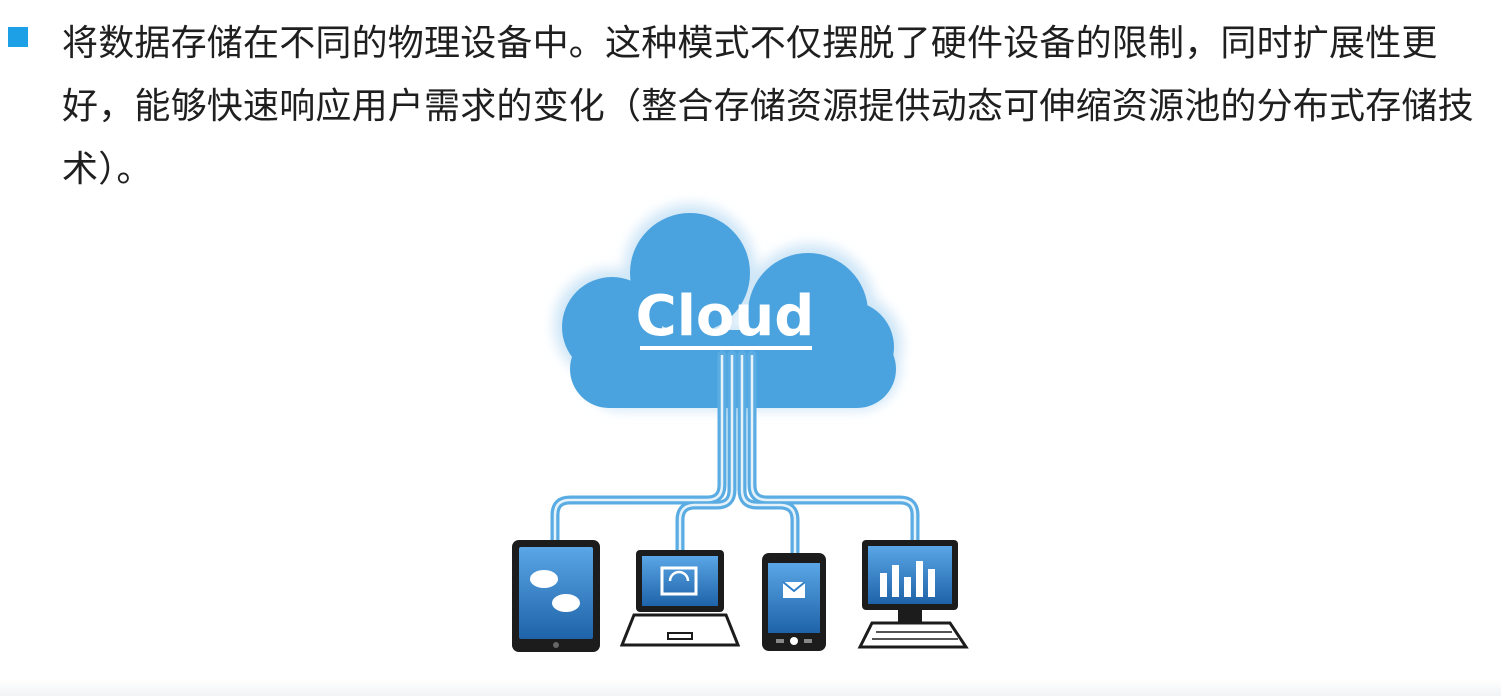  What do you see at coordinates (750, 688) in the screenshot?
I see `bottom-band` at bounding box center [750, 688].